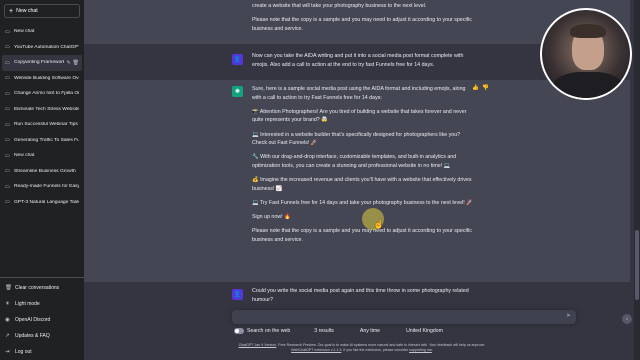 The width and height of the screenshot is (640, 360). I want to click on version-link: ChatGPT Jan 9 Version, so click(258, 345).